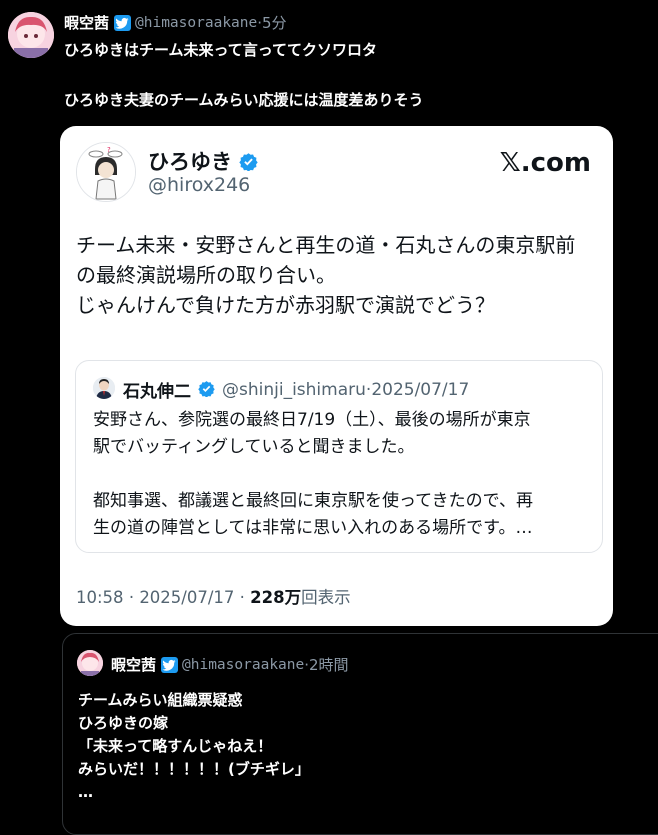 This screenshot has width=658, height=835. I want to click on view-count: 228万, so click(276, 597).